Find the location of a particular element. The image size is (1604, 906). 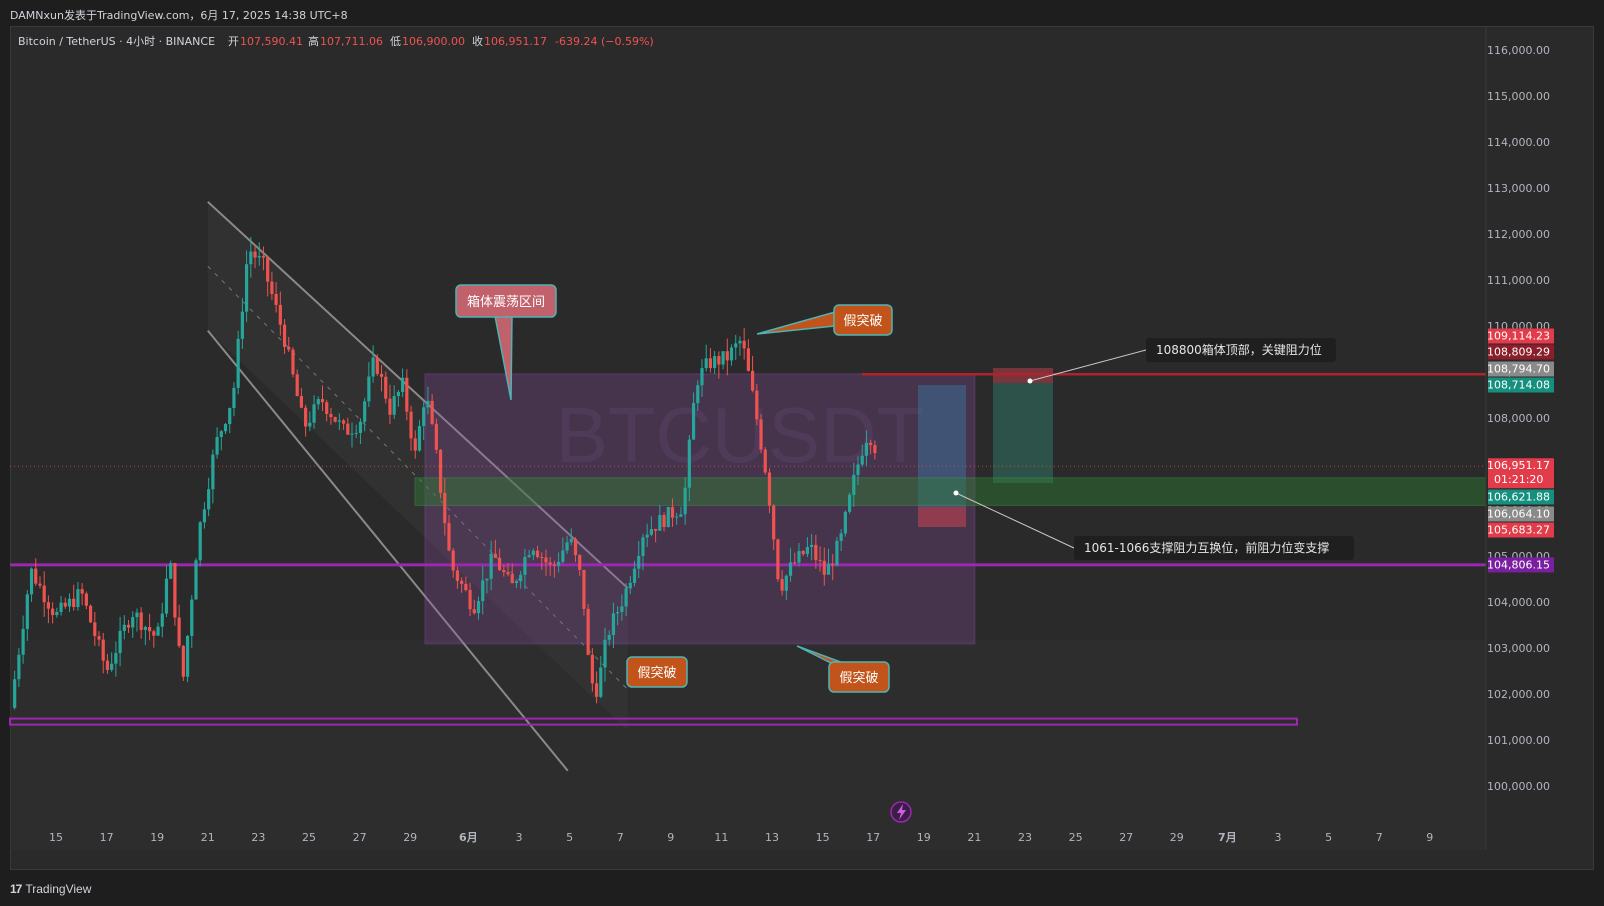

stop-loss-box is located at coordinates (942, 517).